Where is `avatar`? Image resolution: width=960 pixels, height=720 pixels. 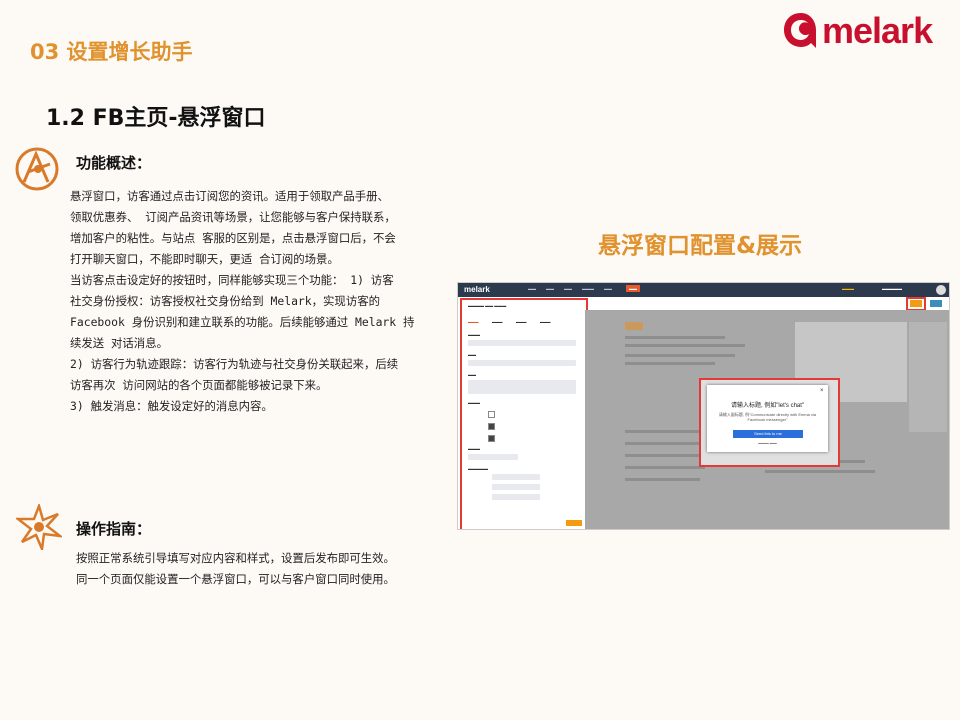 avatar is located at coordinates (941, 290).